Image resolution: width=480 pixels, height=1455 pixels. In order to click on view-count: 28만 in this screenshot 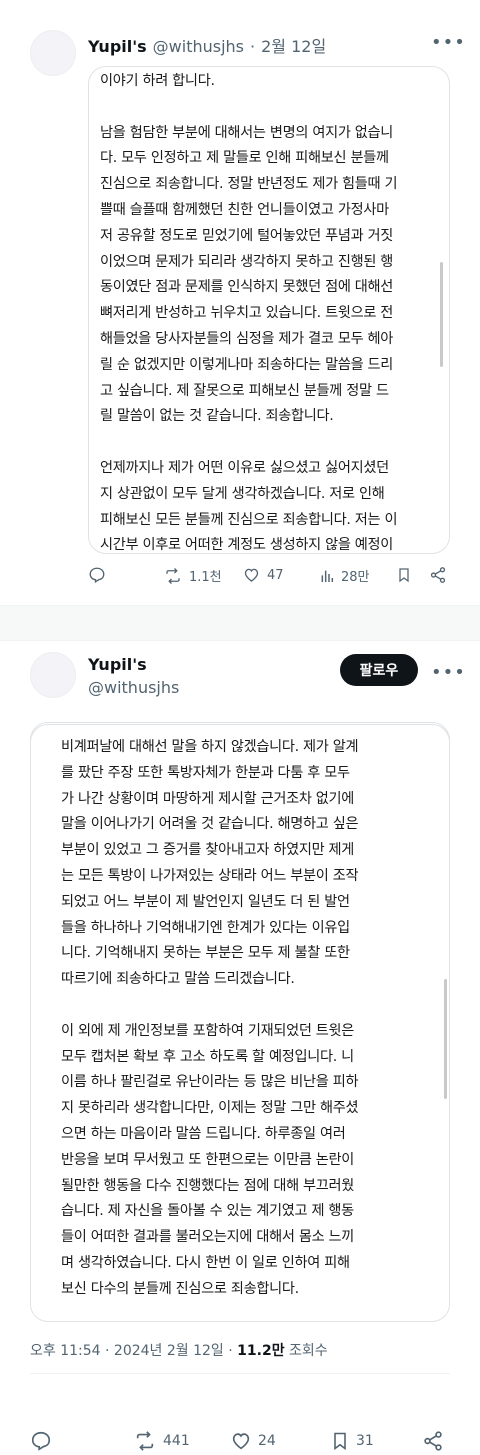, I will do `click(355, 577)`.